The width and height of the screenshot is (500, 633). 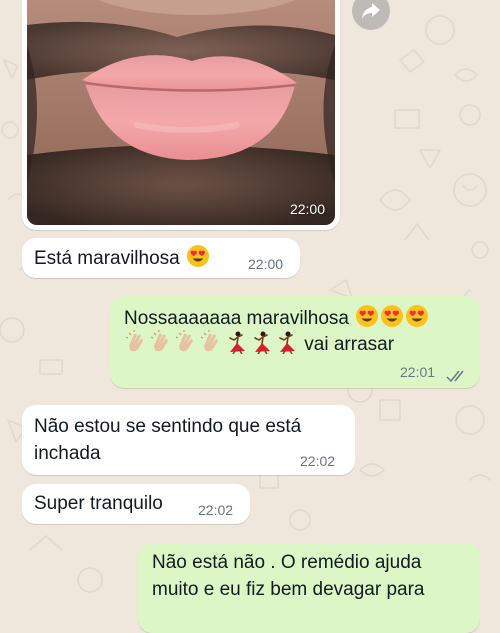 What do you see at coordinates (266, 264) in the screenshot?
I see `message-time: 22:00` at bounding box center [266, 264].